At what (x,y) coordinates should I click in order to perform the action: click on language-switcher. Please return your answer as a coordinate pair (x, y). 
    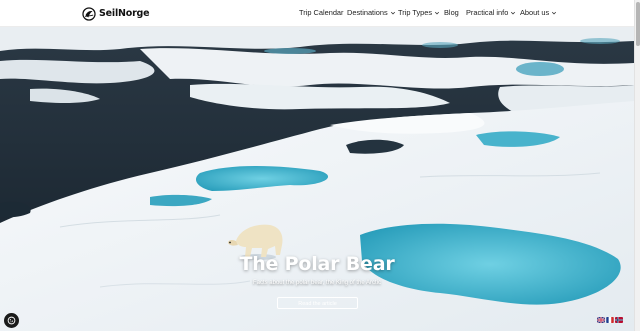
    Looking at the image, I should click on (610, 320).